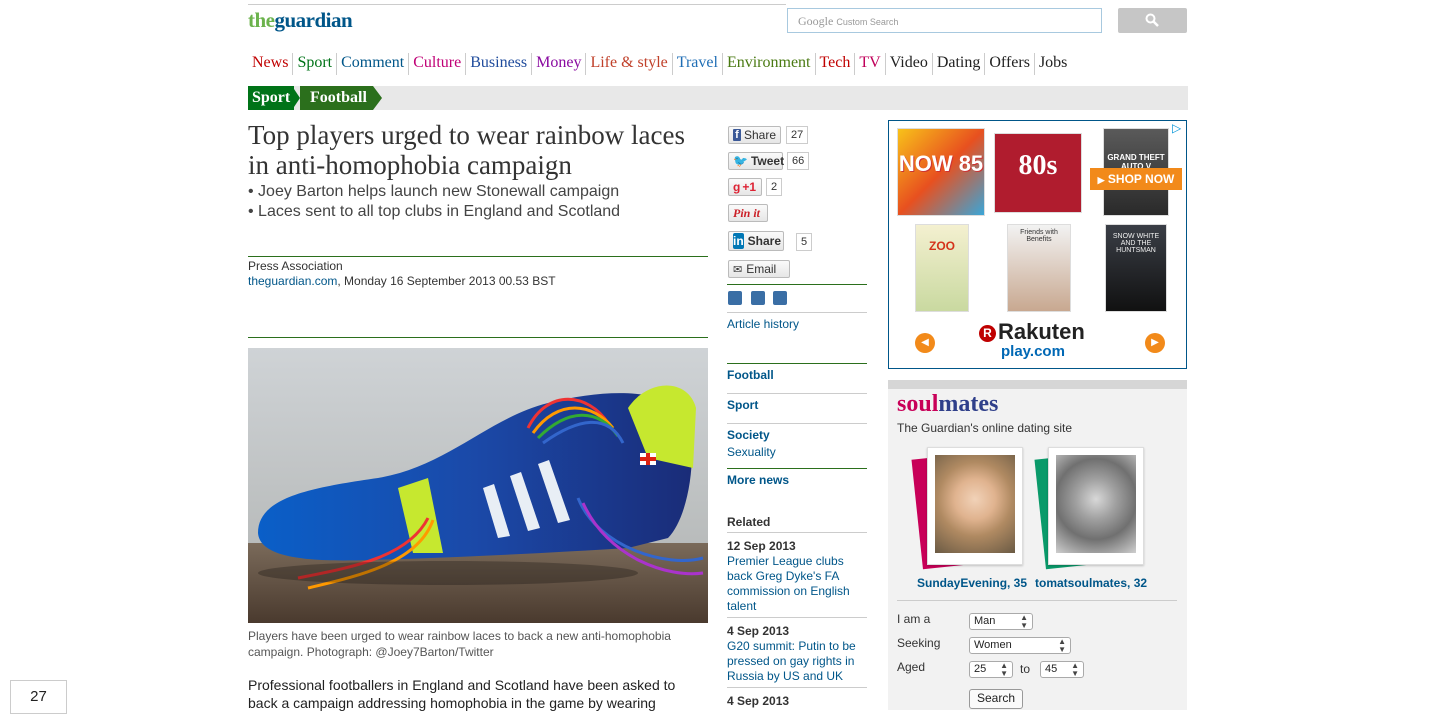 The width and height of the screenshot is (1432, 714). I want to click on related-date: 4 Sep 2013, so click(758, 631).